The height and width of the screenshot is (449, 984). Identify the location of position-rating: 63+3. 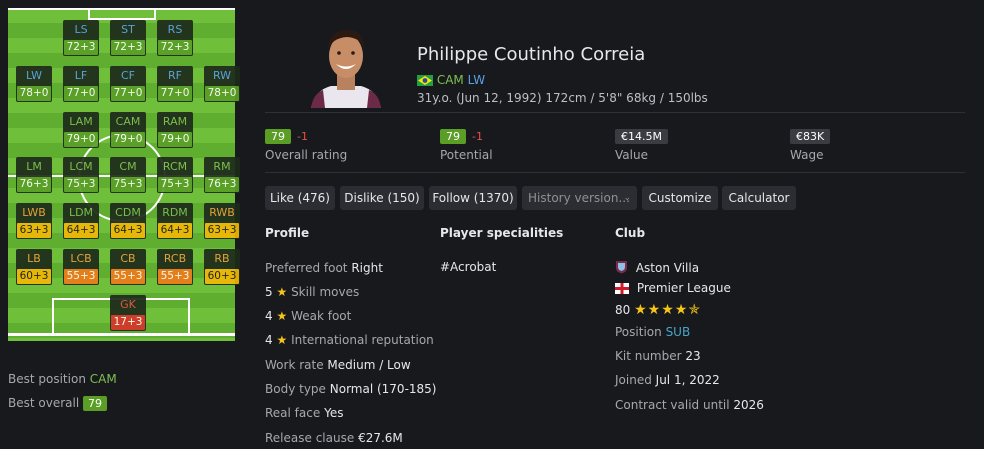
(34, 230).